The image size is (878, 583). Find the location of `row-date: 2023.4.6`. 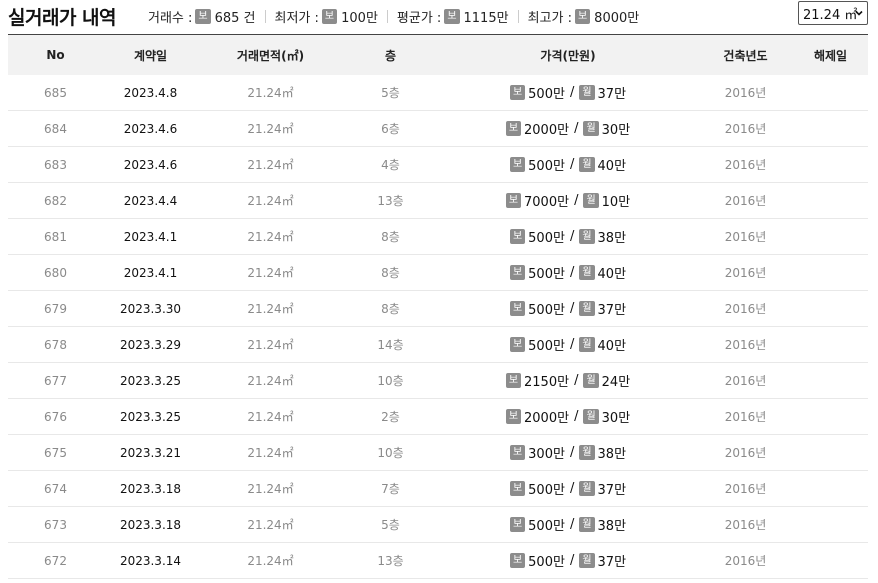

row-date: 2023.4.6 is located at coordinates (150, 164).